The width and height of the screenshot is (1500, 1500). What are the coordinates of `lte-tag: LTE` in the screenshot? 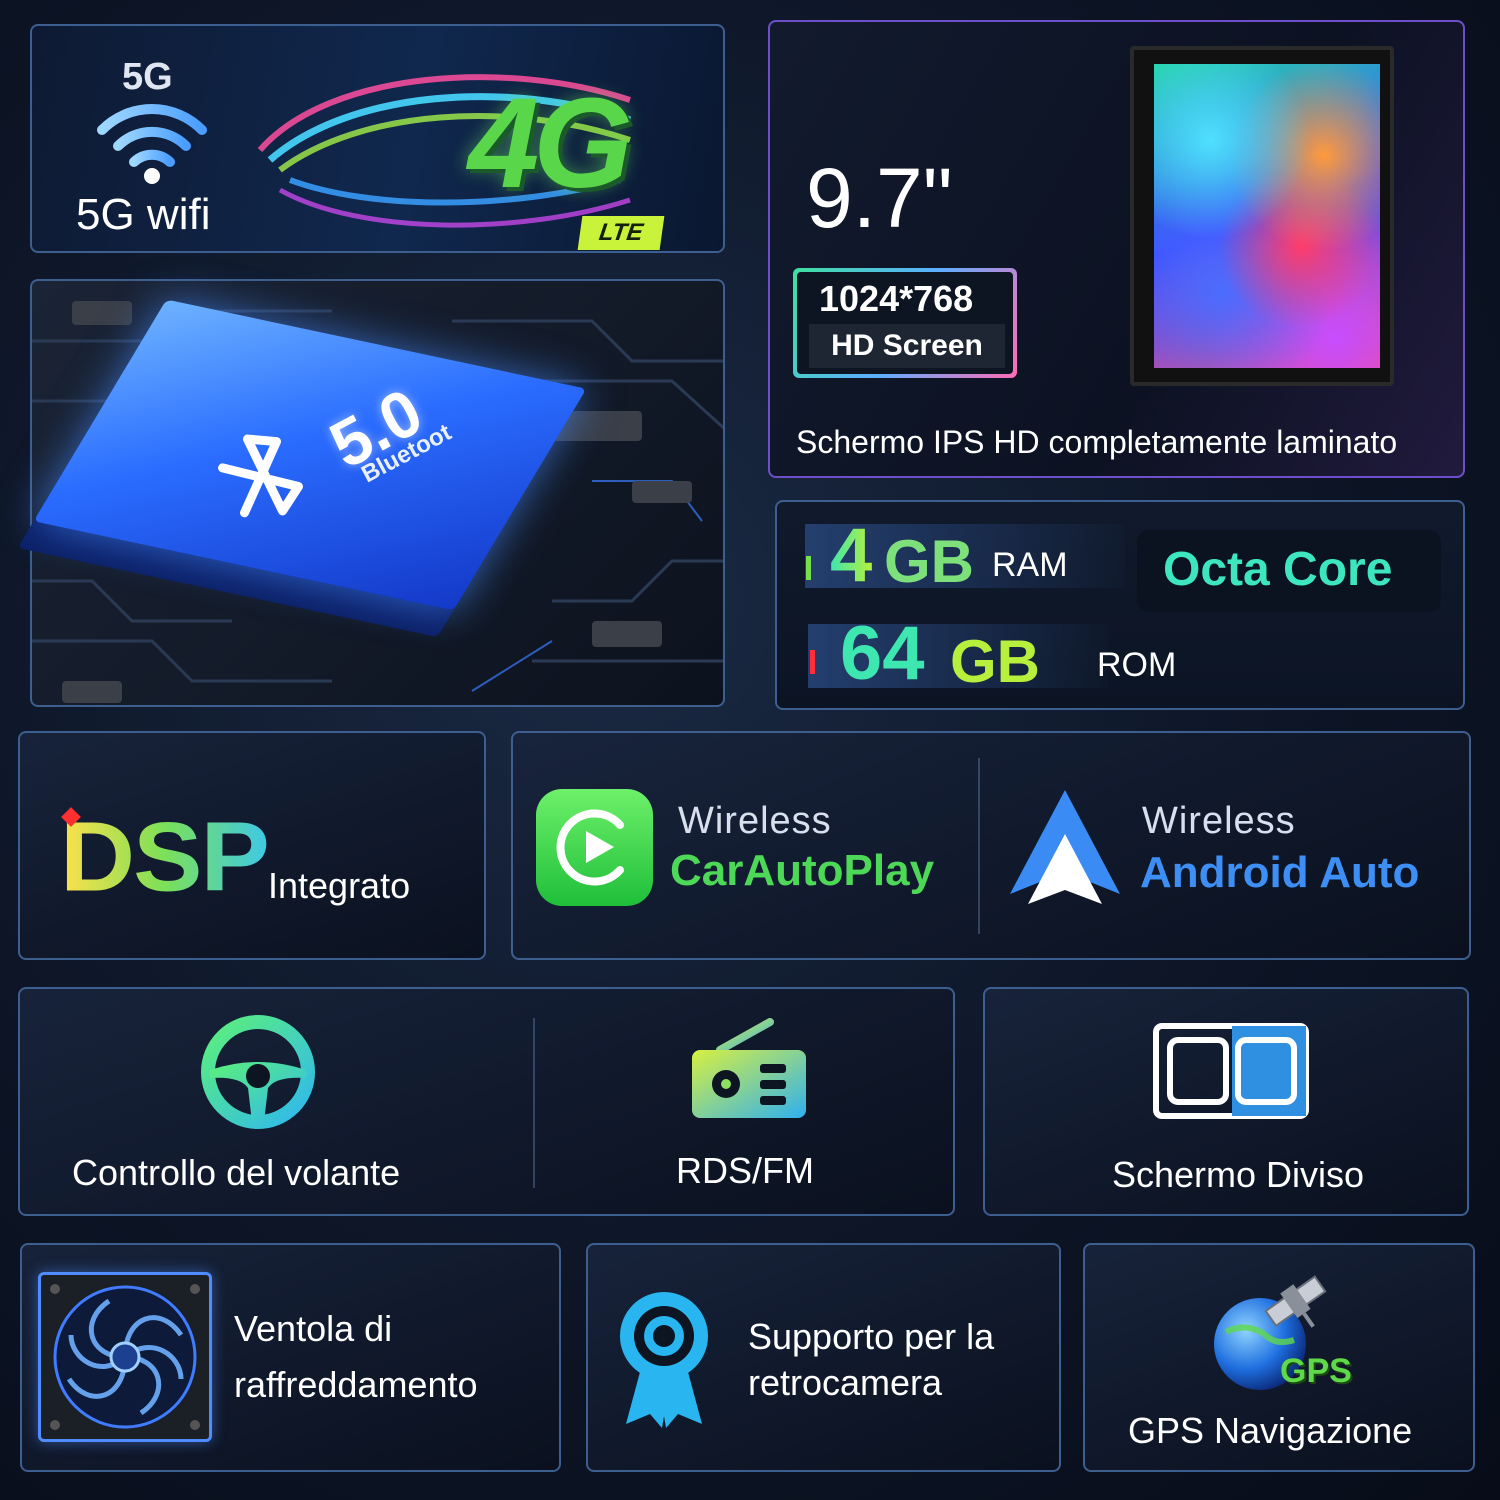 It's located at (621, 233).